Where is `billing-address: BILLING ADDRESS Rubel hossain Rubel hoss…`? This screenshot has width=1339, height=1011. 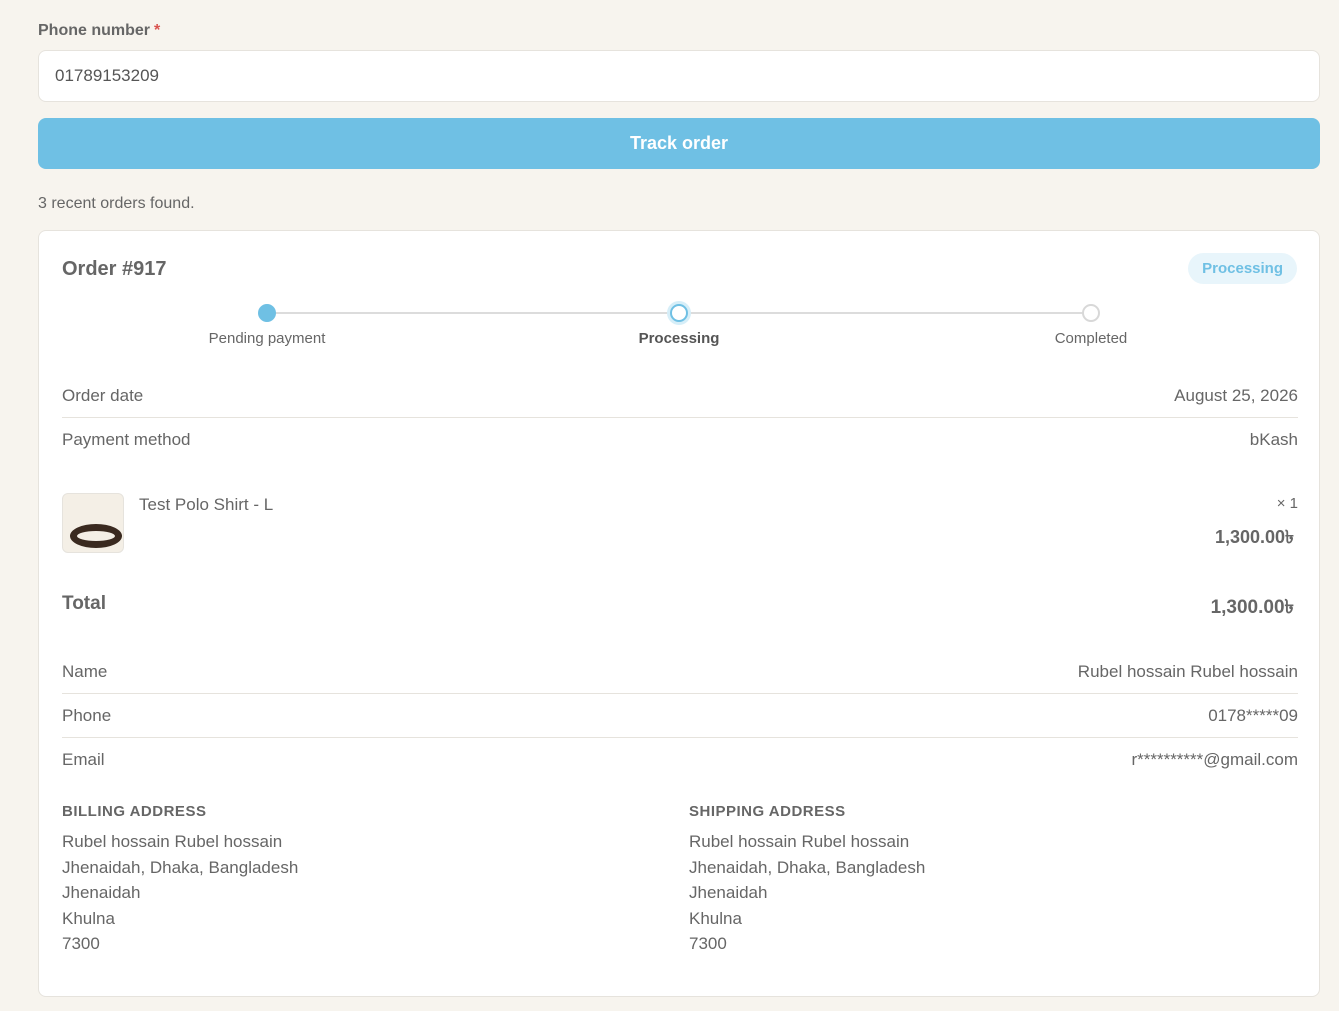
billing-address: BILLING ADDRESS Rubel hossain Rubel hoss… is located at coordinates (362, 880).